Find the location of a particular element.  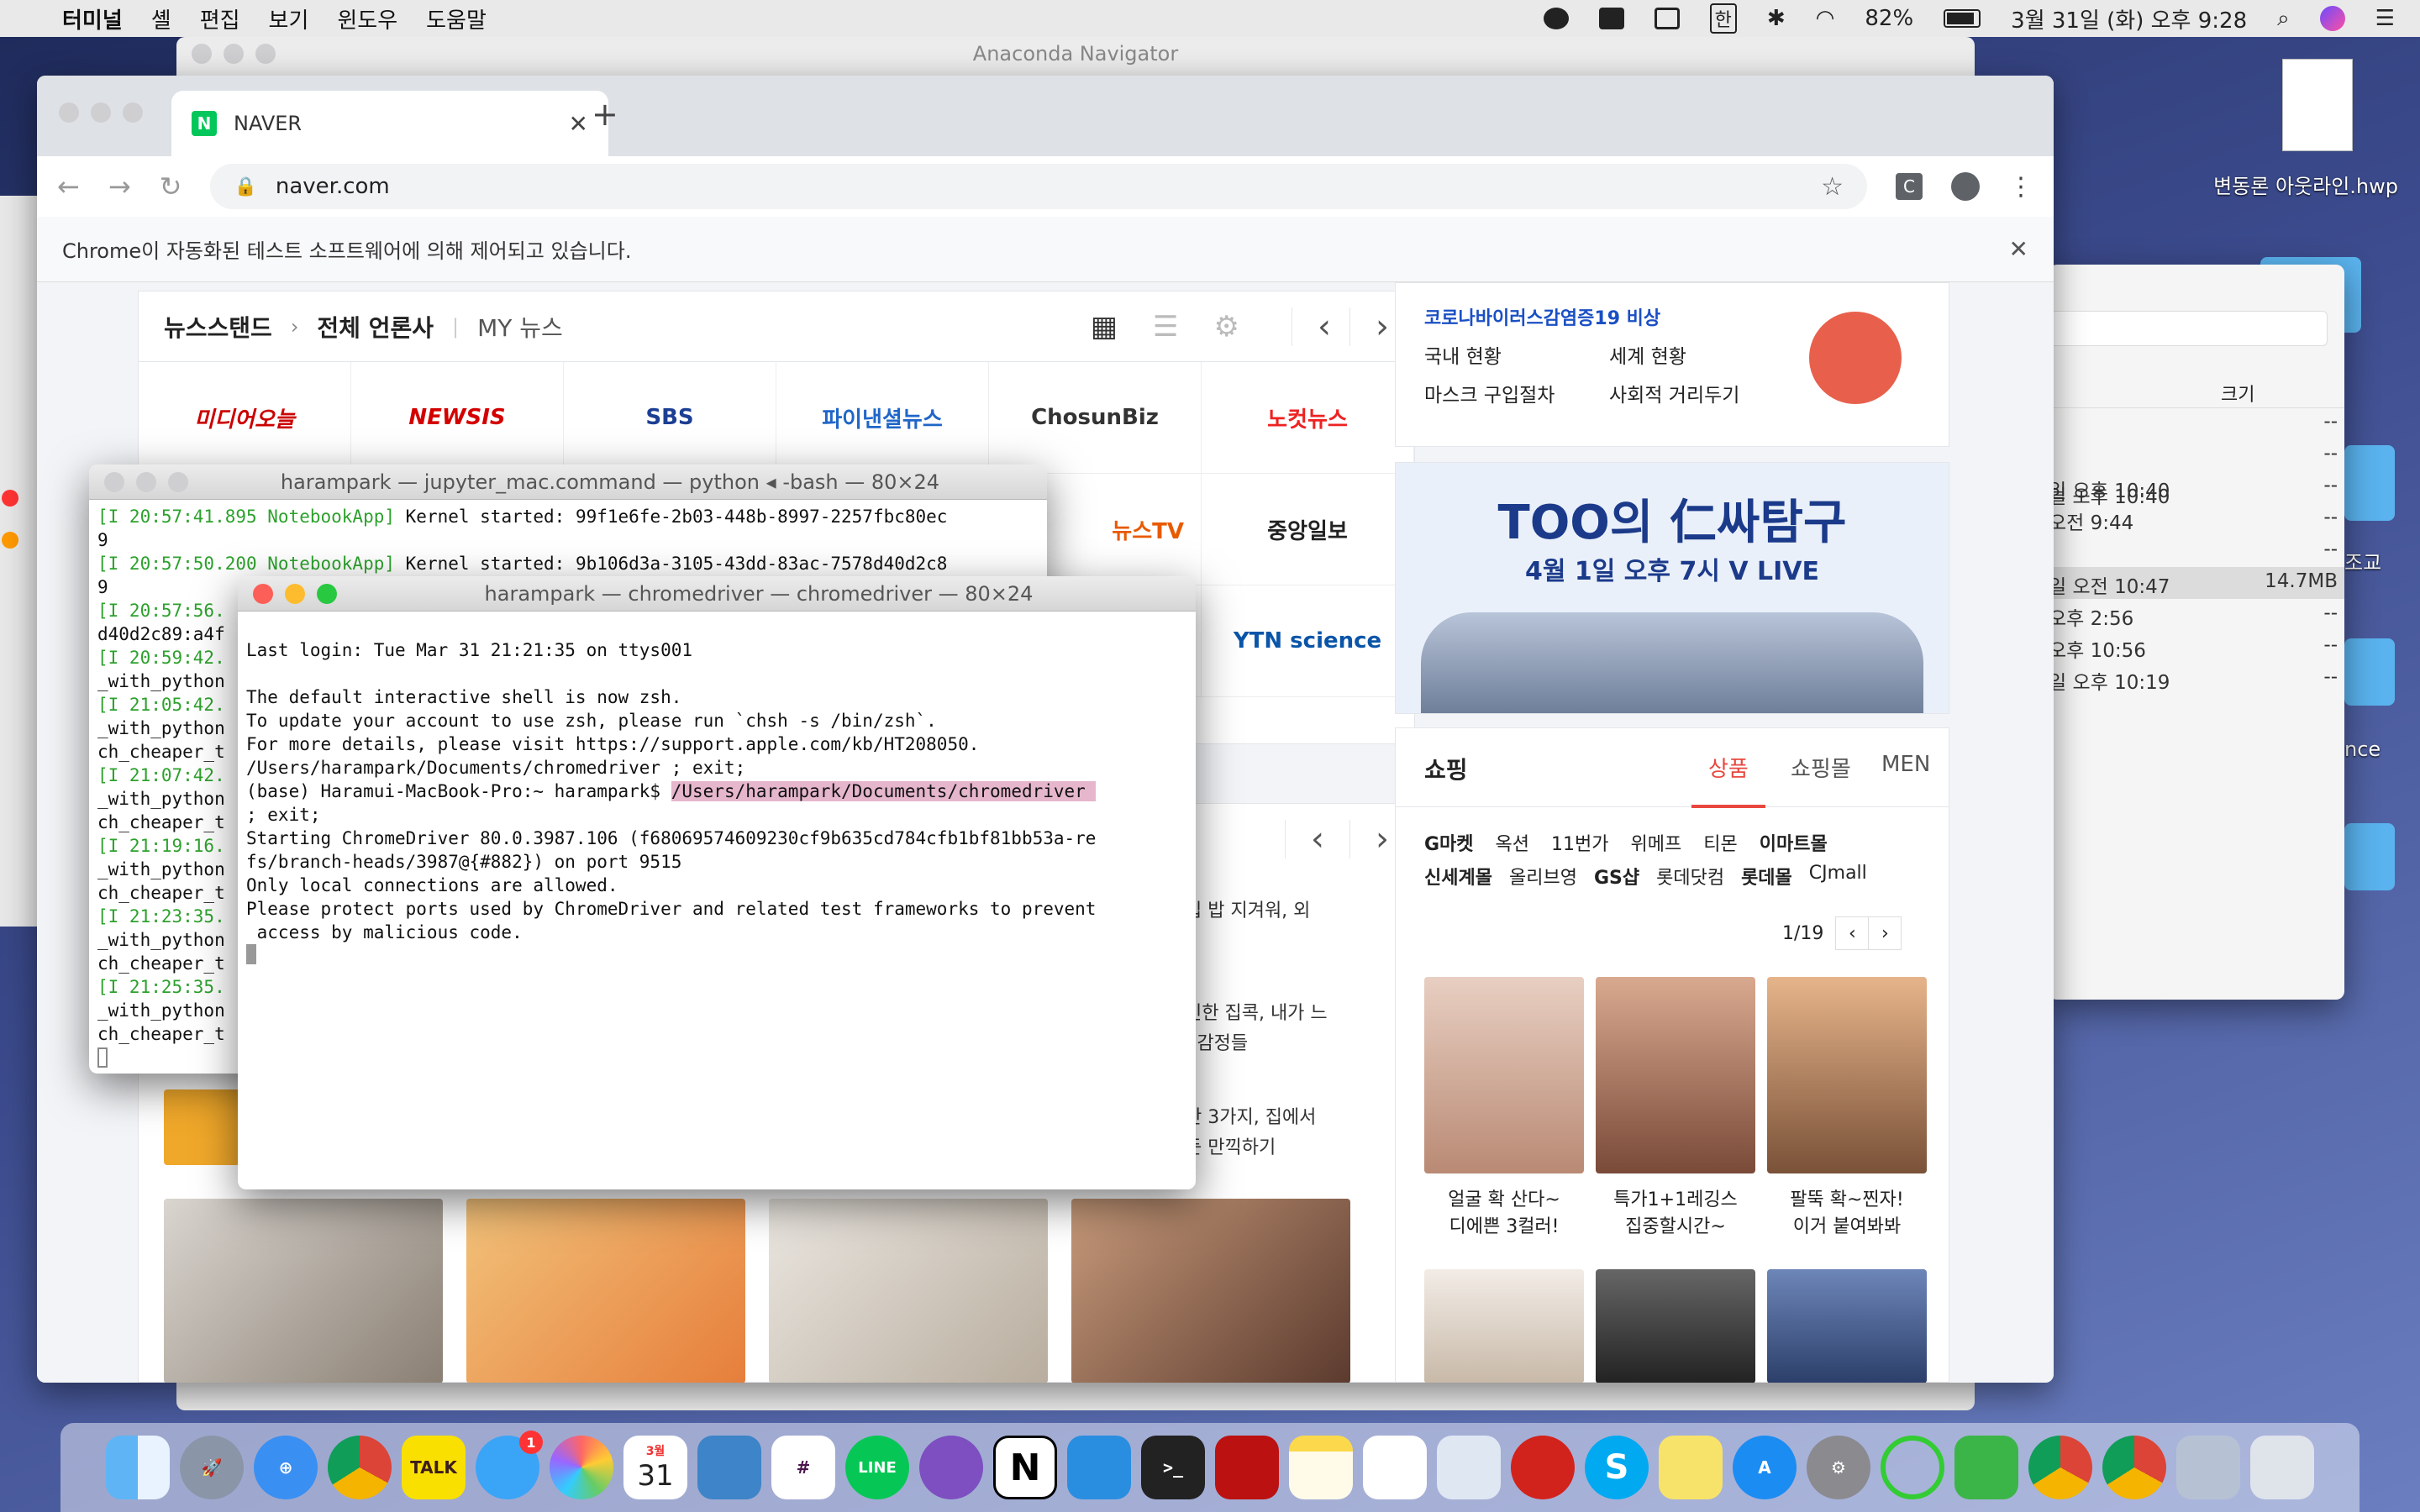

store-link: 옥션 is located at coordinates (1512, 842).